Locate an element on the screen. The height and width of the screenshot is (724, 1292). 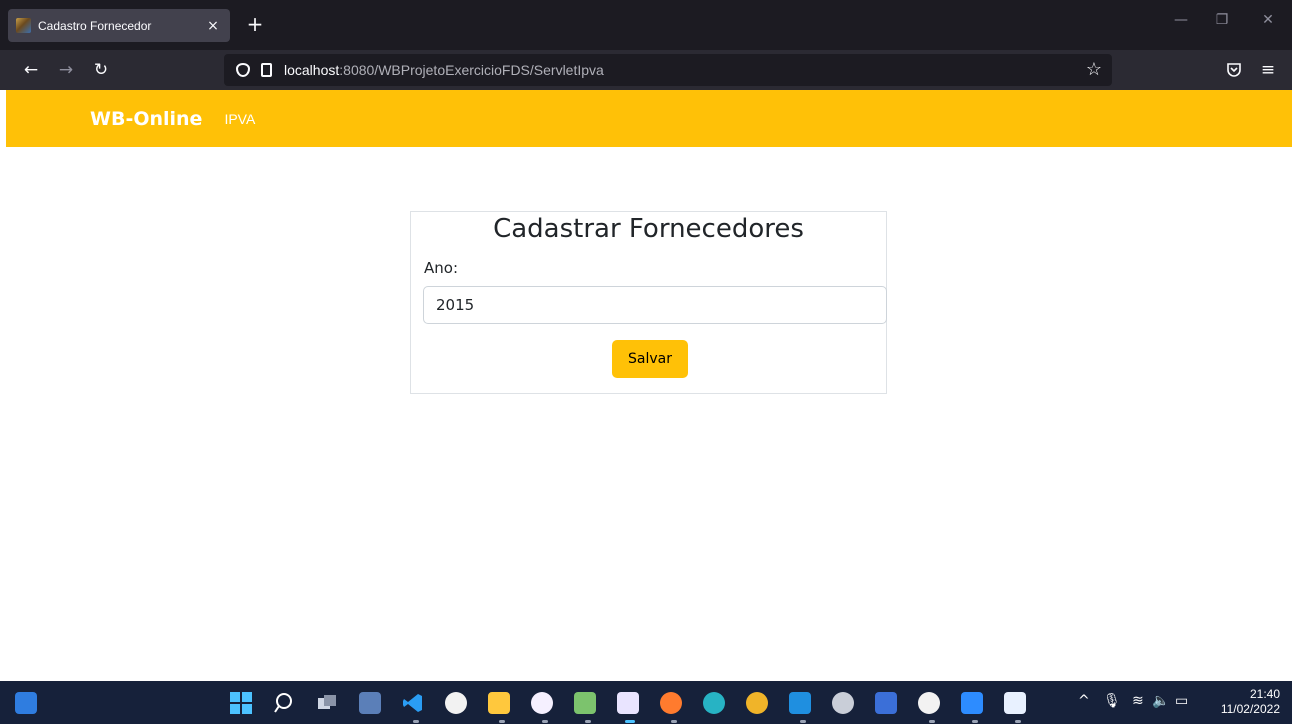
pocket-icon is located at coordinates (1234, 70).